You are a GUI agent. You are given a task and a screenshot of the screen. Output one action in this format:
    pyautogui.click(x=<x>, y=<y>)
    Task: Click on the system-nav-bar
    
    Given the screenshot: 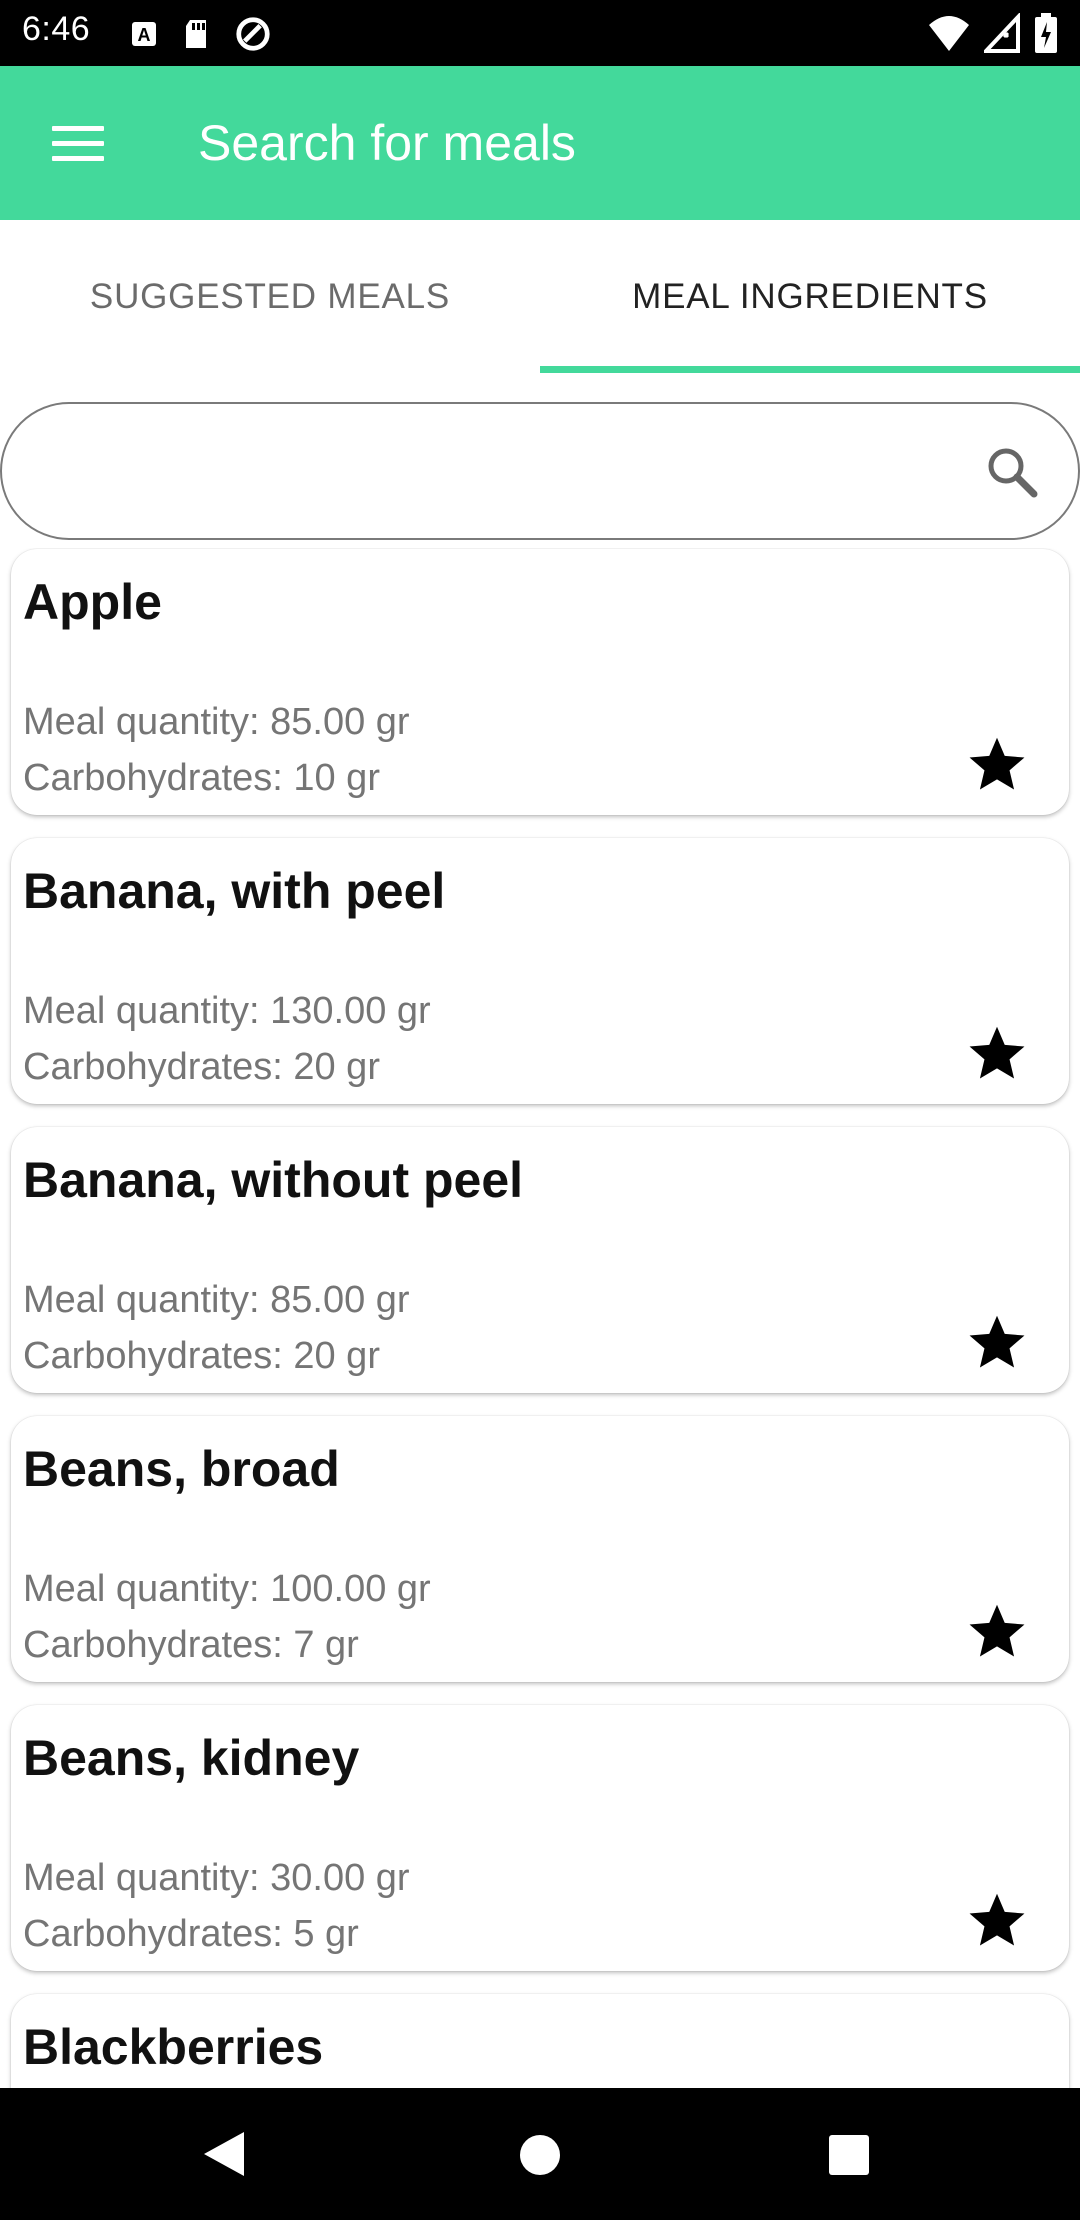 What is the action you would take?
    pyautogui.click(x=540, y=2154)
    